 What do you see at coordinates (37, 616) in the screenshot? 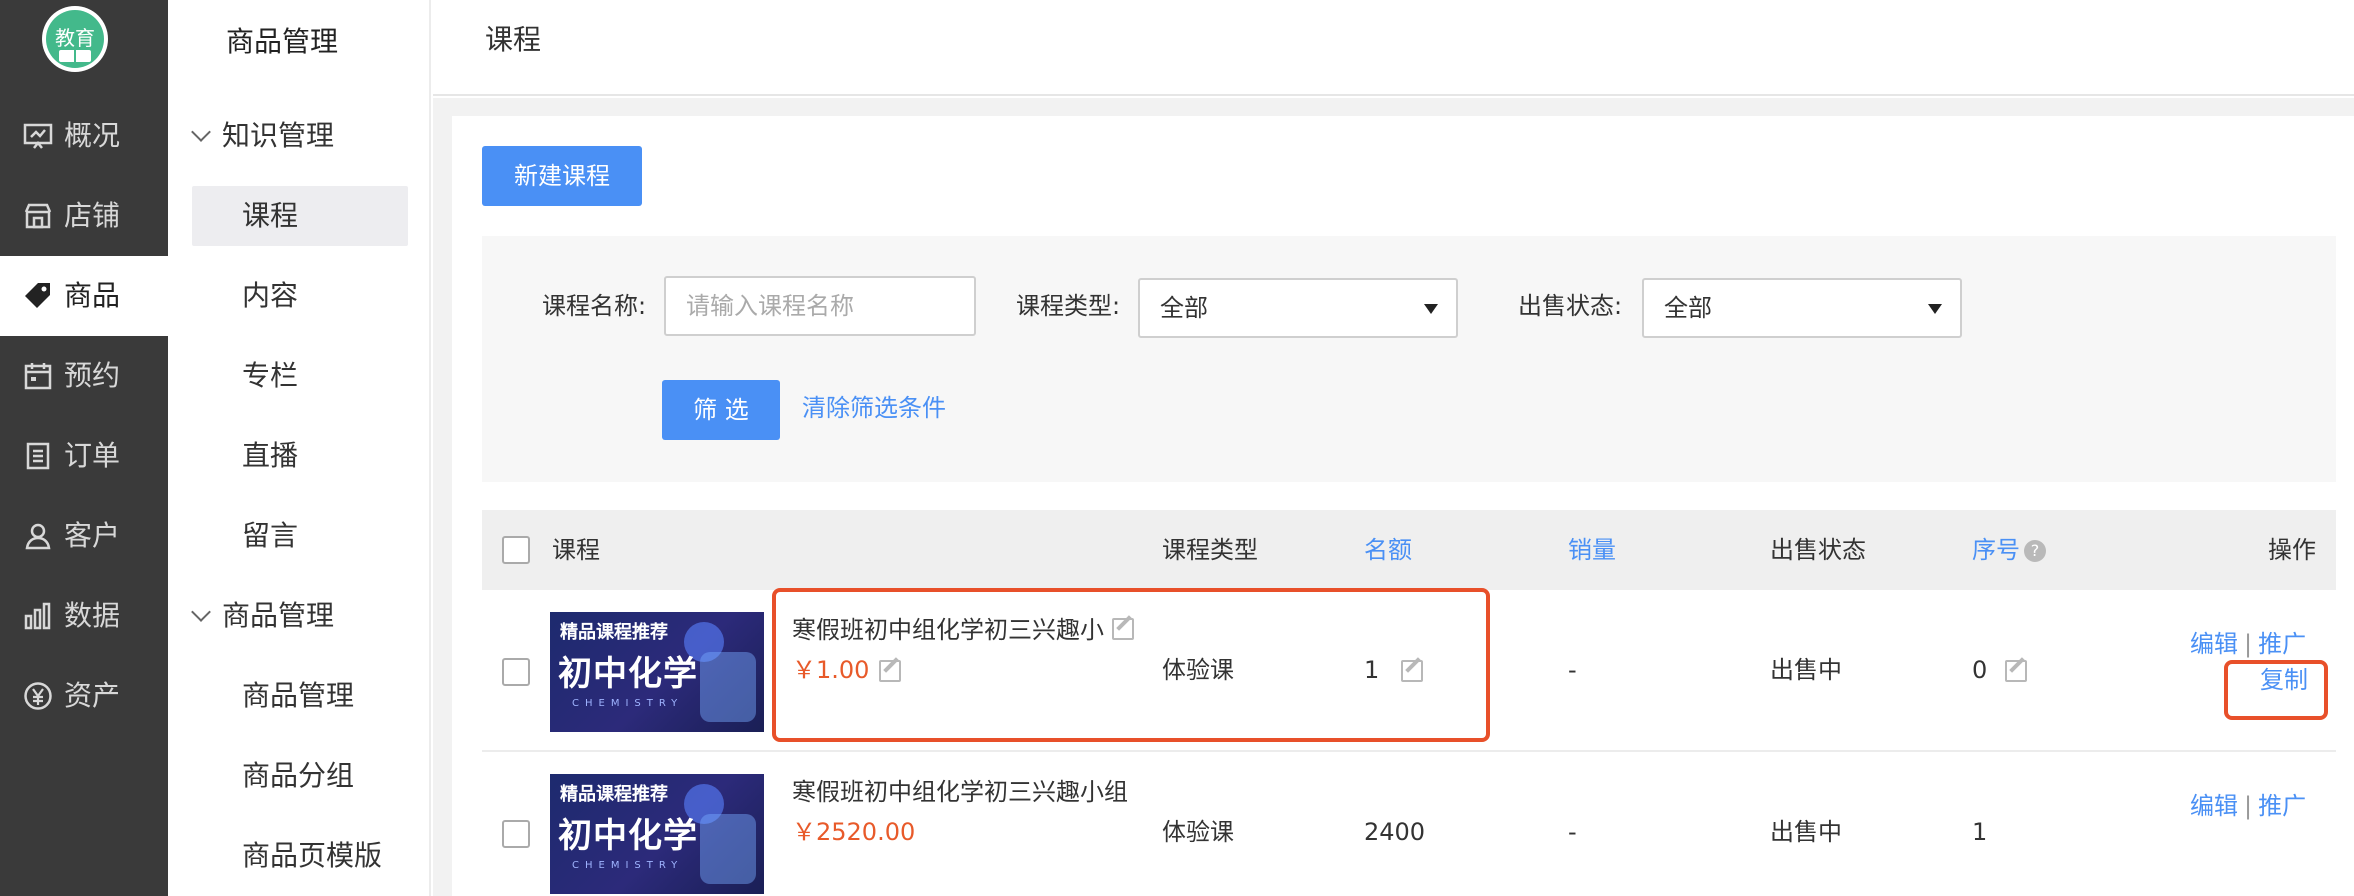
I see `chart-icon` at bounding box center [37, 616].